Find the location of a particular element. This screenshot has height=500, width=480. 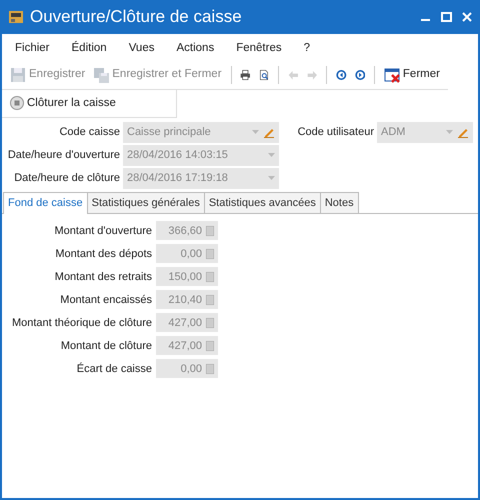

toolbar-button: Fermer is located at coordinates (412, 74).